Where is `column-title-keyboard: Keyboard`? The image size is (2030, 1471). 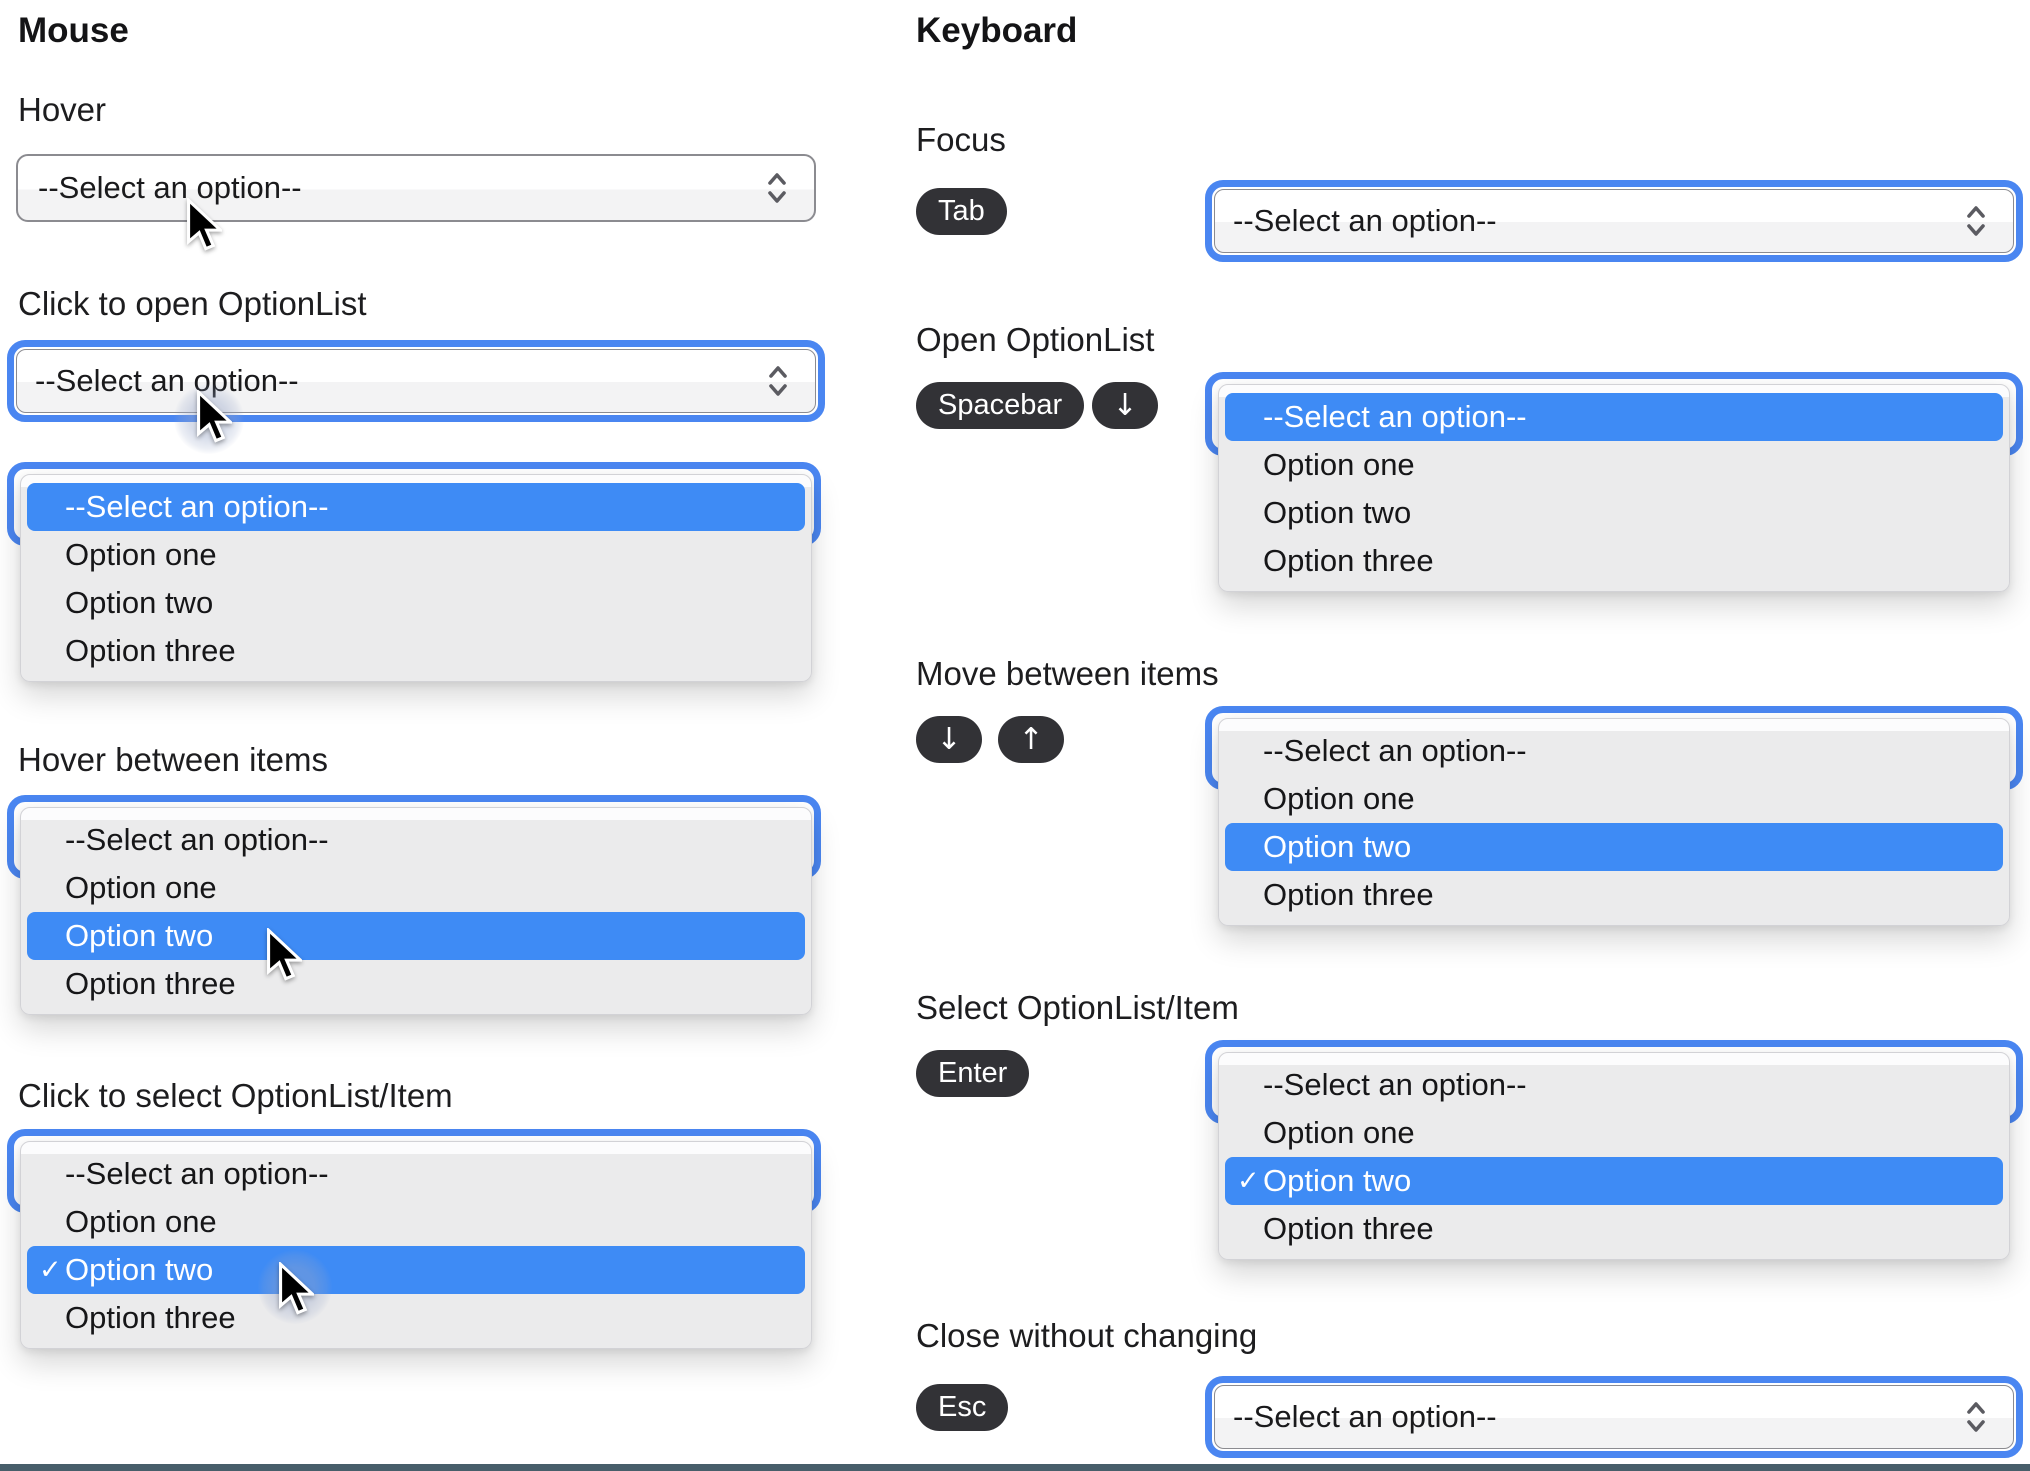 column-title-keyboard: Keyboard is located at coordinates (997, 30).